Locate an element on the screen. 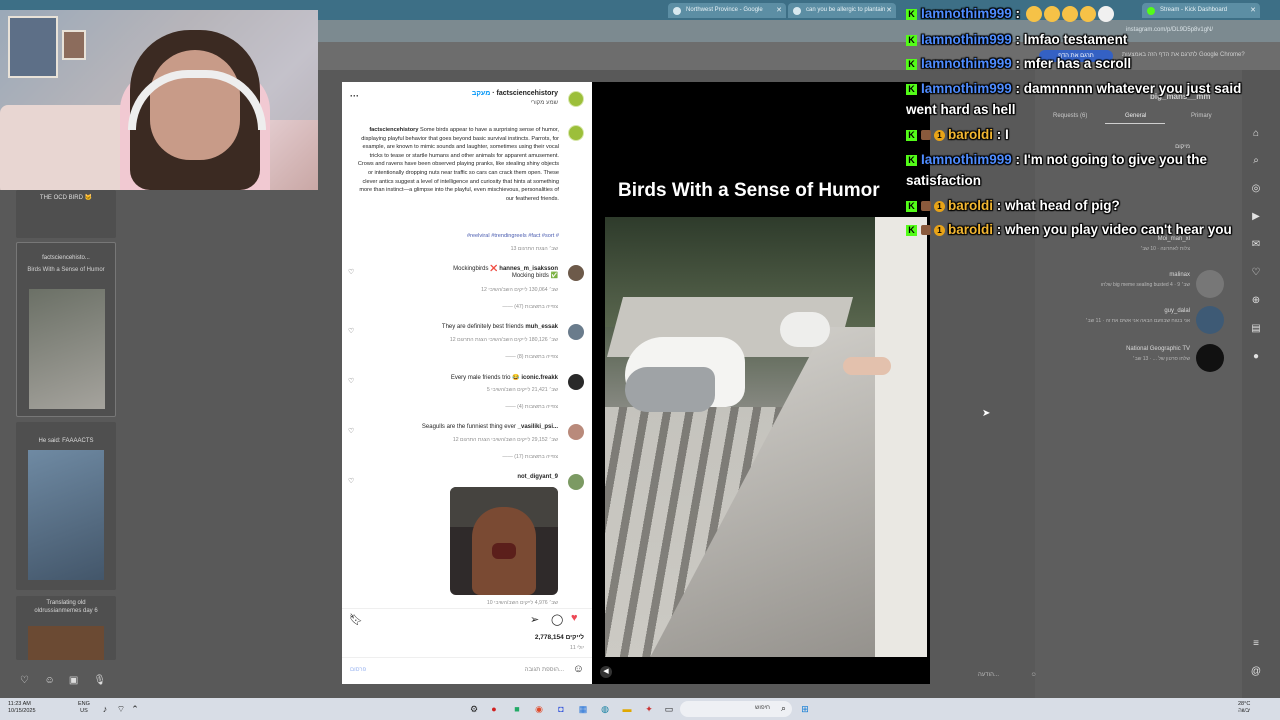  chat-username: baroldi is located at coordinates (971, 134).